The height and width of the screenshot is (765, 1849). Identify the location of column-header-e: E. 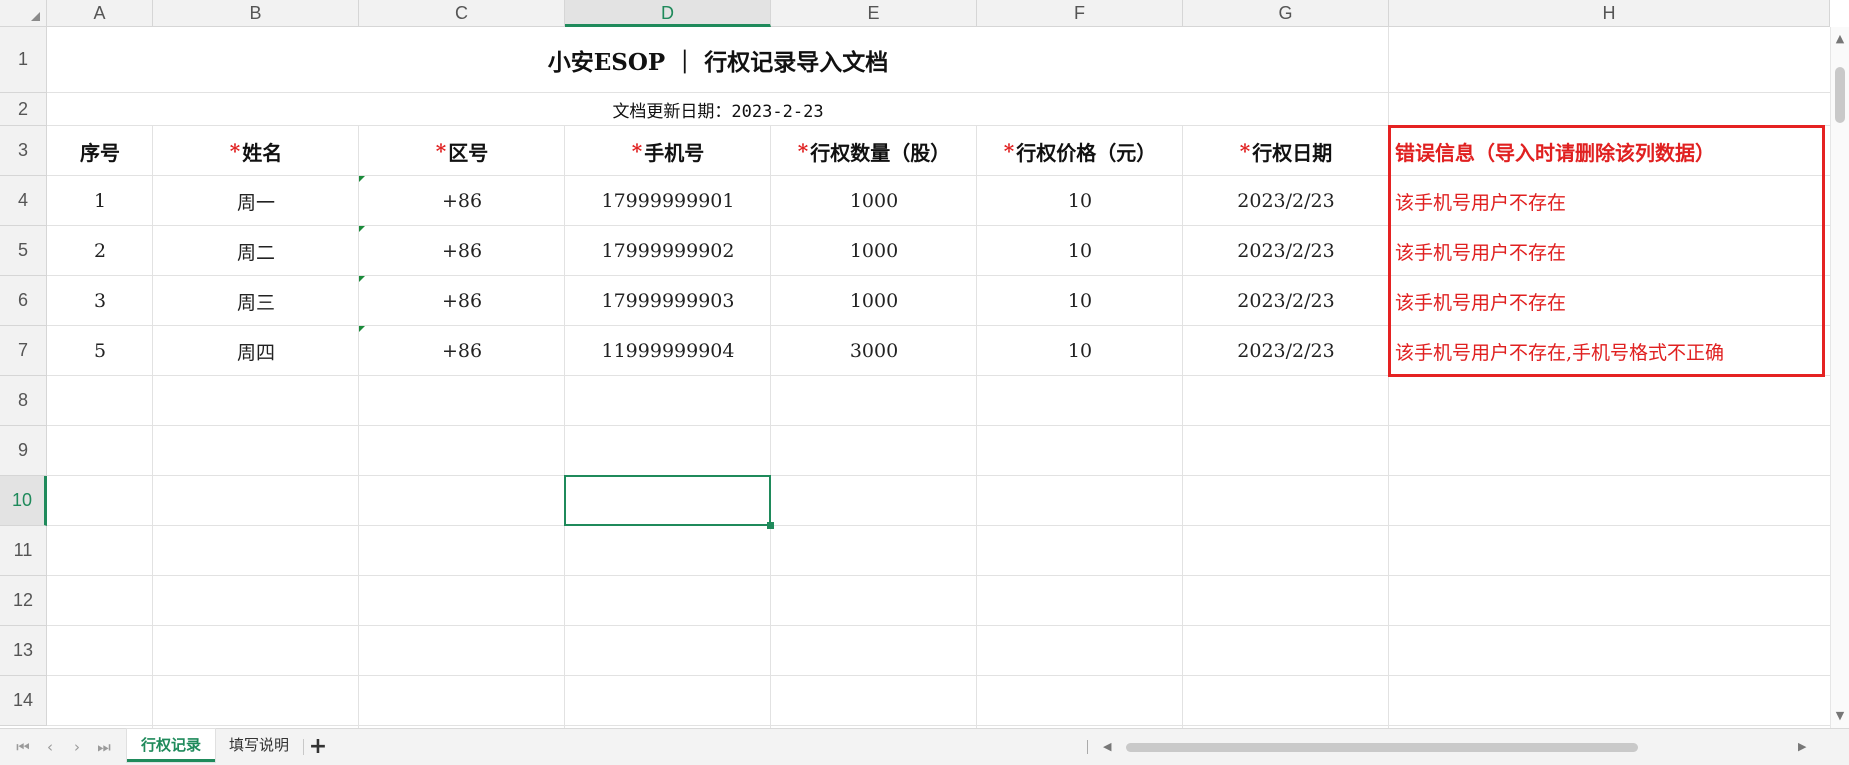
(874, 13).